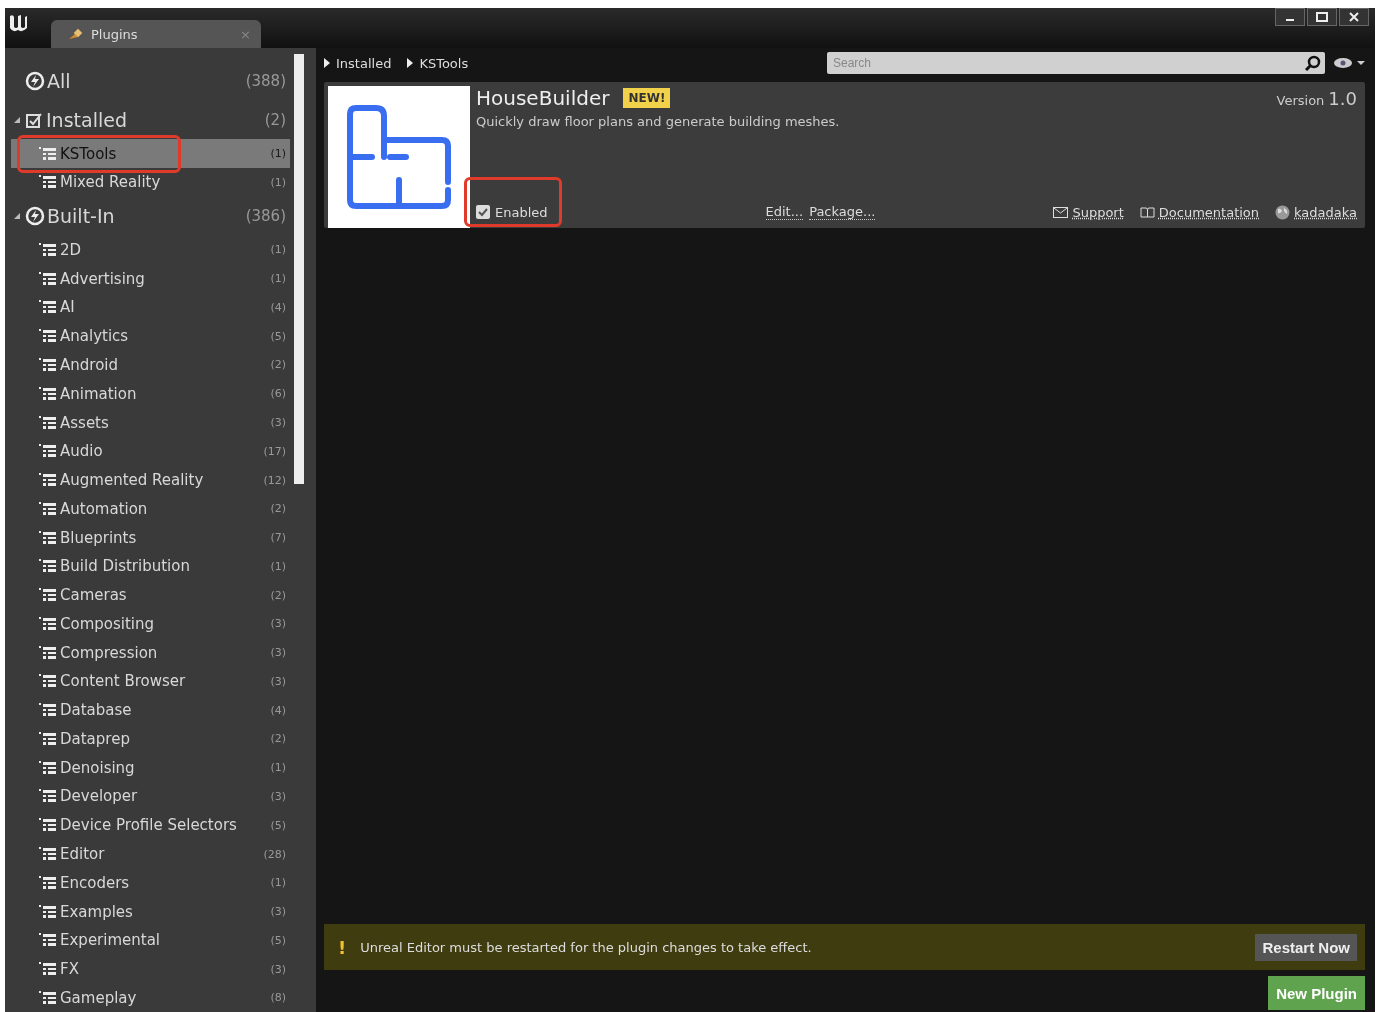 This screenshot has height=1012, width=1380. What do you see at coordinates (18, 23) in the screenshot?
I see `logo-icon` at bounding box center [18, 23].